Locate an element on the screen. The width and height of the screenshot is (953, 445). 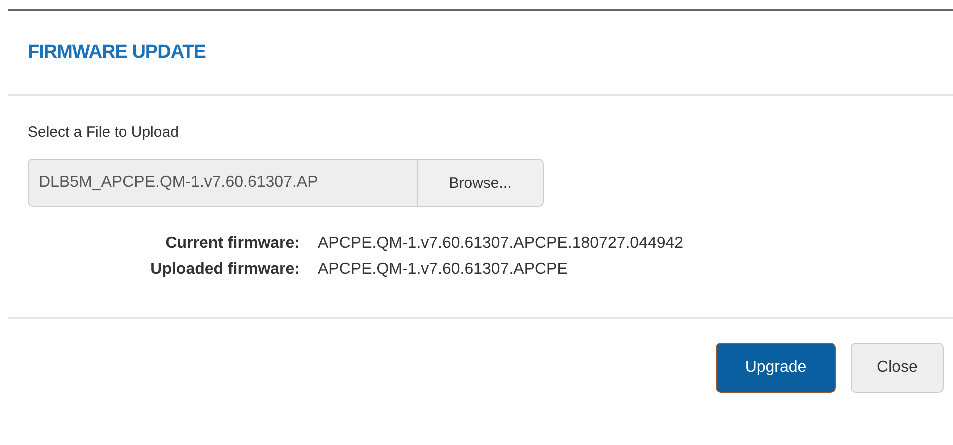
upload-label: Select a File to Upload is located at coordinates (104, 132).